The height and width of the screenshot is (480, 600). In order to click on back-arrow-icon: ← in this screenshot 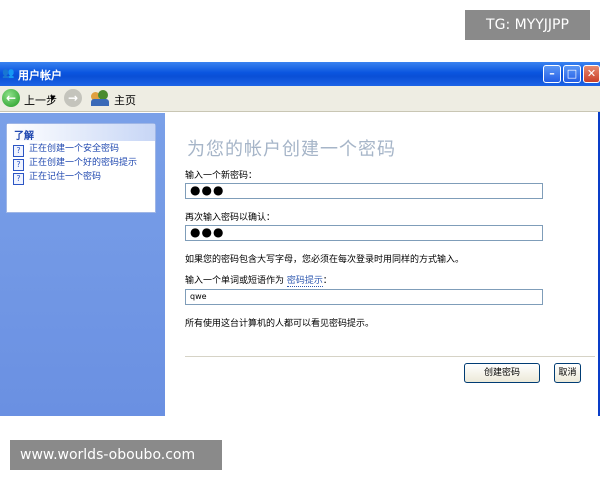, I will do `click(11, 98)`.